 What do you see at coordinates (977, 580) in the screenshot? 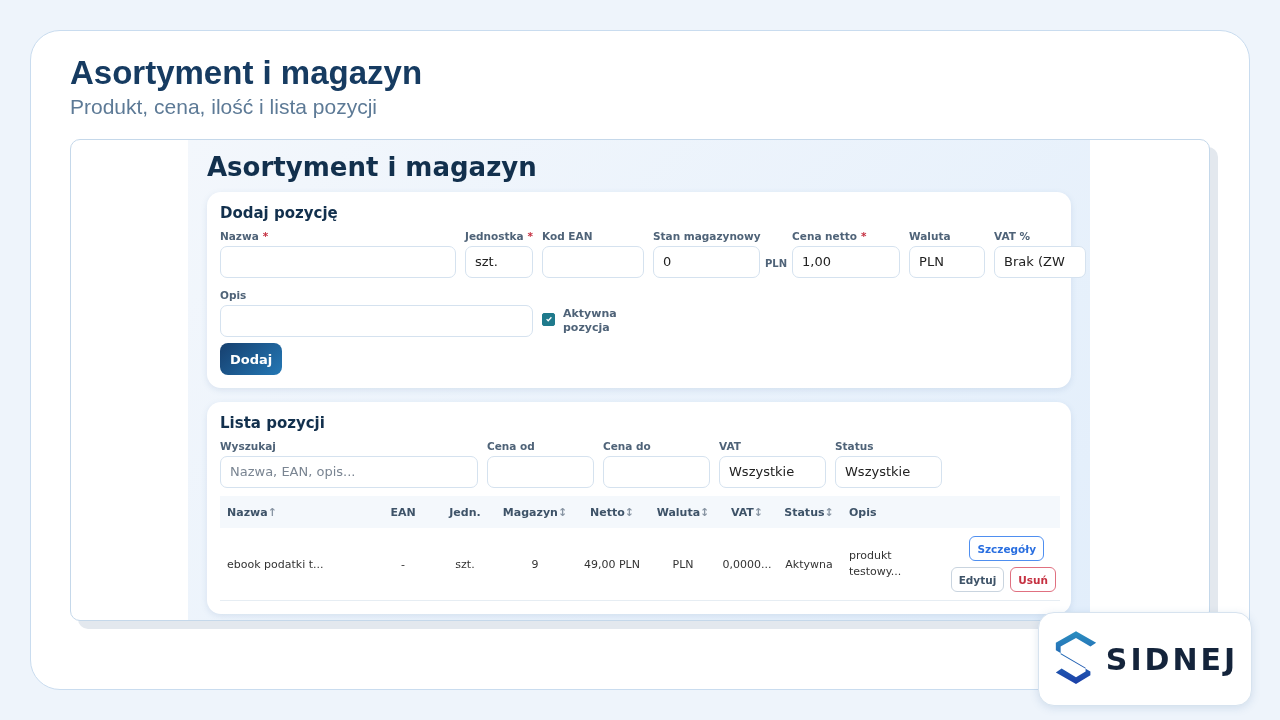
I see `edit-button: Edytuj` at bounding box center [977, 580].